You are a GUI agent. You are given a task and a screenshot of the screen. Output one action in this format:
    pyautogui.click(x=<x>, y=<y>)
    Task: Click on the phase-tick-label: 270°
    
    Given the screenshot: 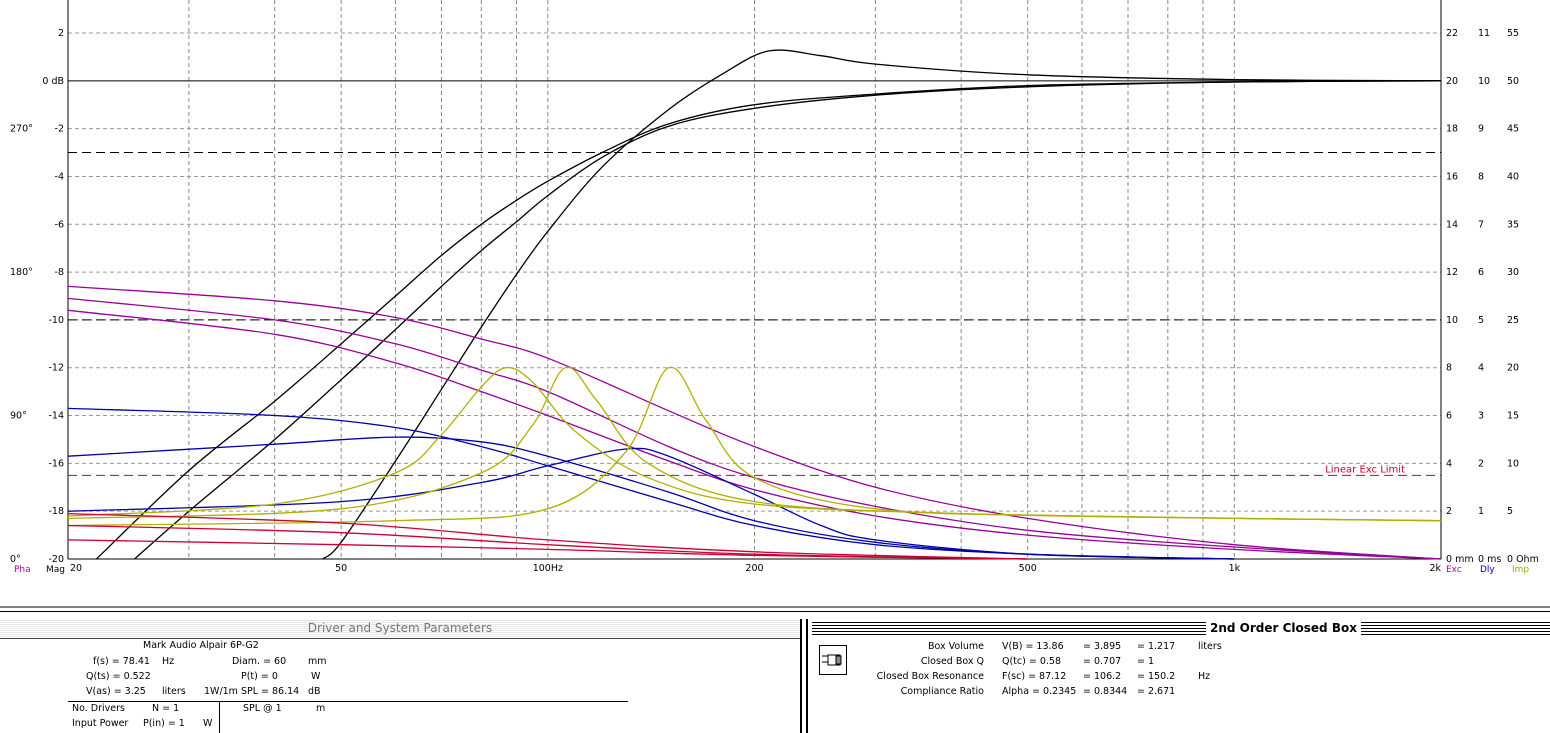 What is the action you would take?
    pyautogui.click(x=21, y=129)
    